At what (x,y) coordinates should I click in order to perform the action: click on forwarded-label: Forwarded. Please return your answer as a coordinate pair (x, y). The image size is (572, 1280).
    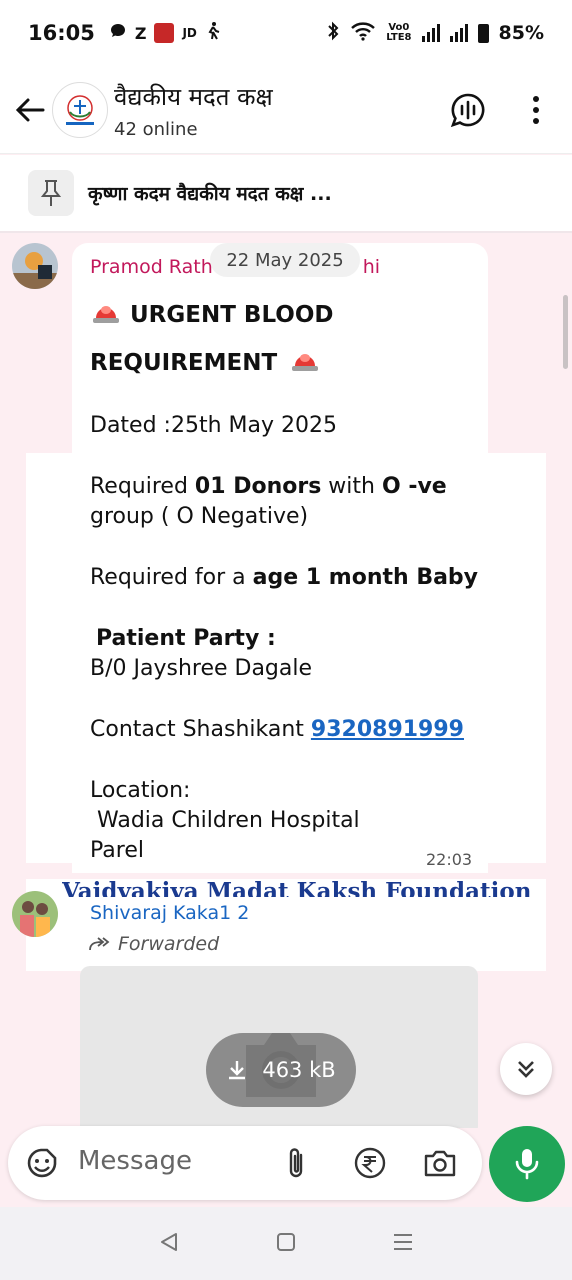
    Looking at the image, I should click on (153, 944).